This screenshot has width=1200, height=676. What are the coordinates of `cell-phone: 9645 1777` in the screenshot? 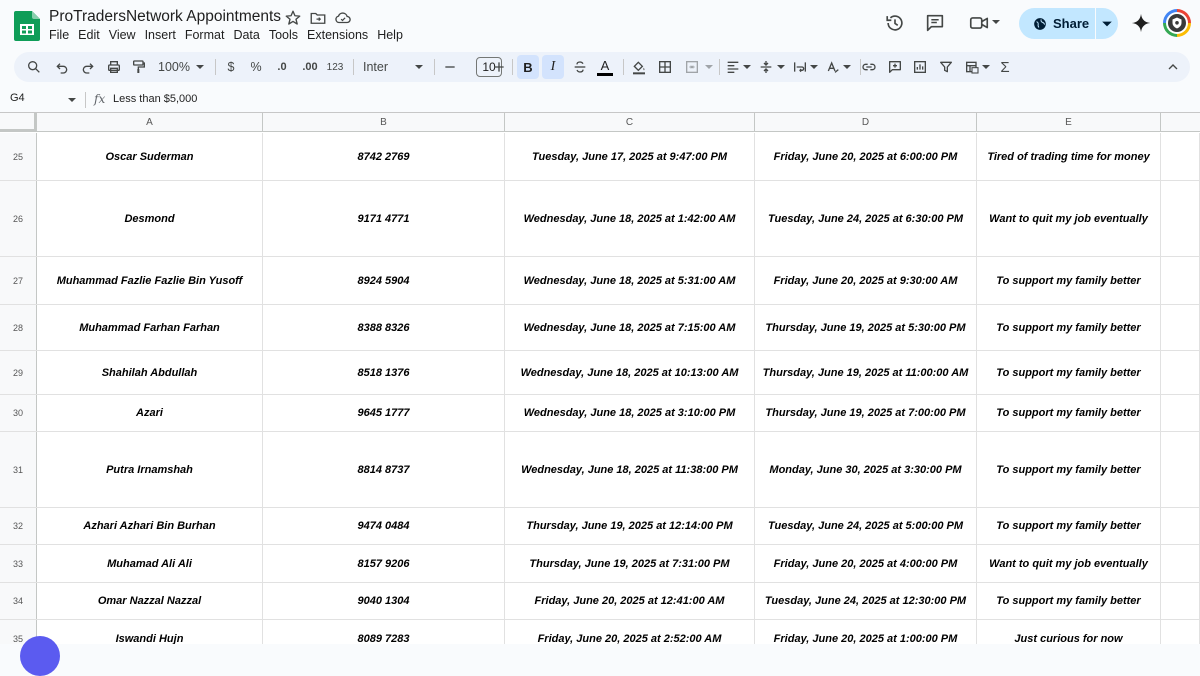 It's located at (384, 413).